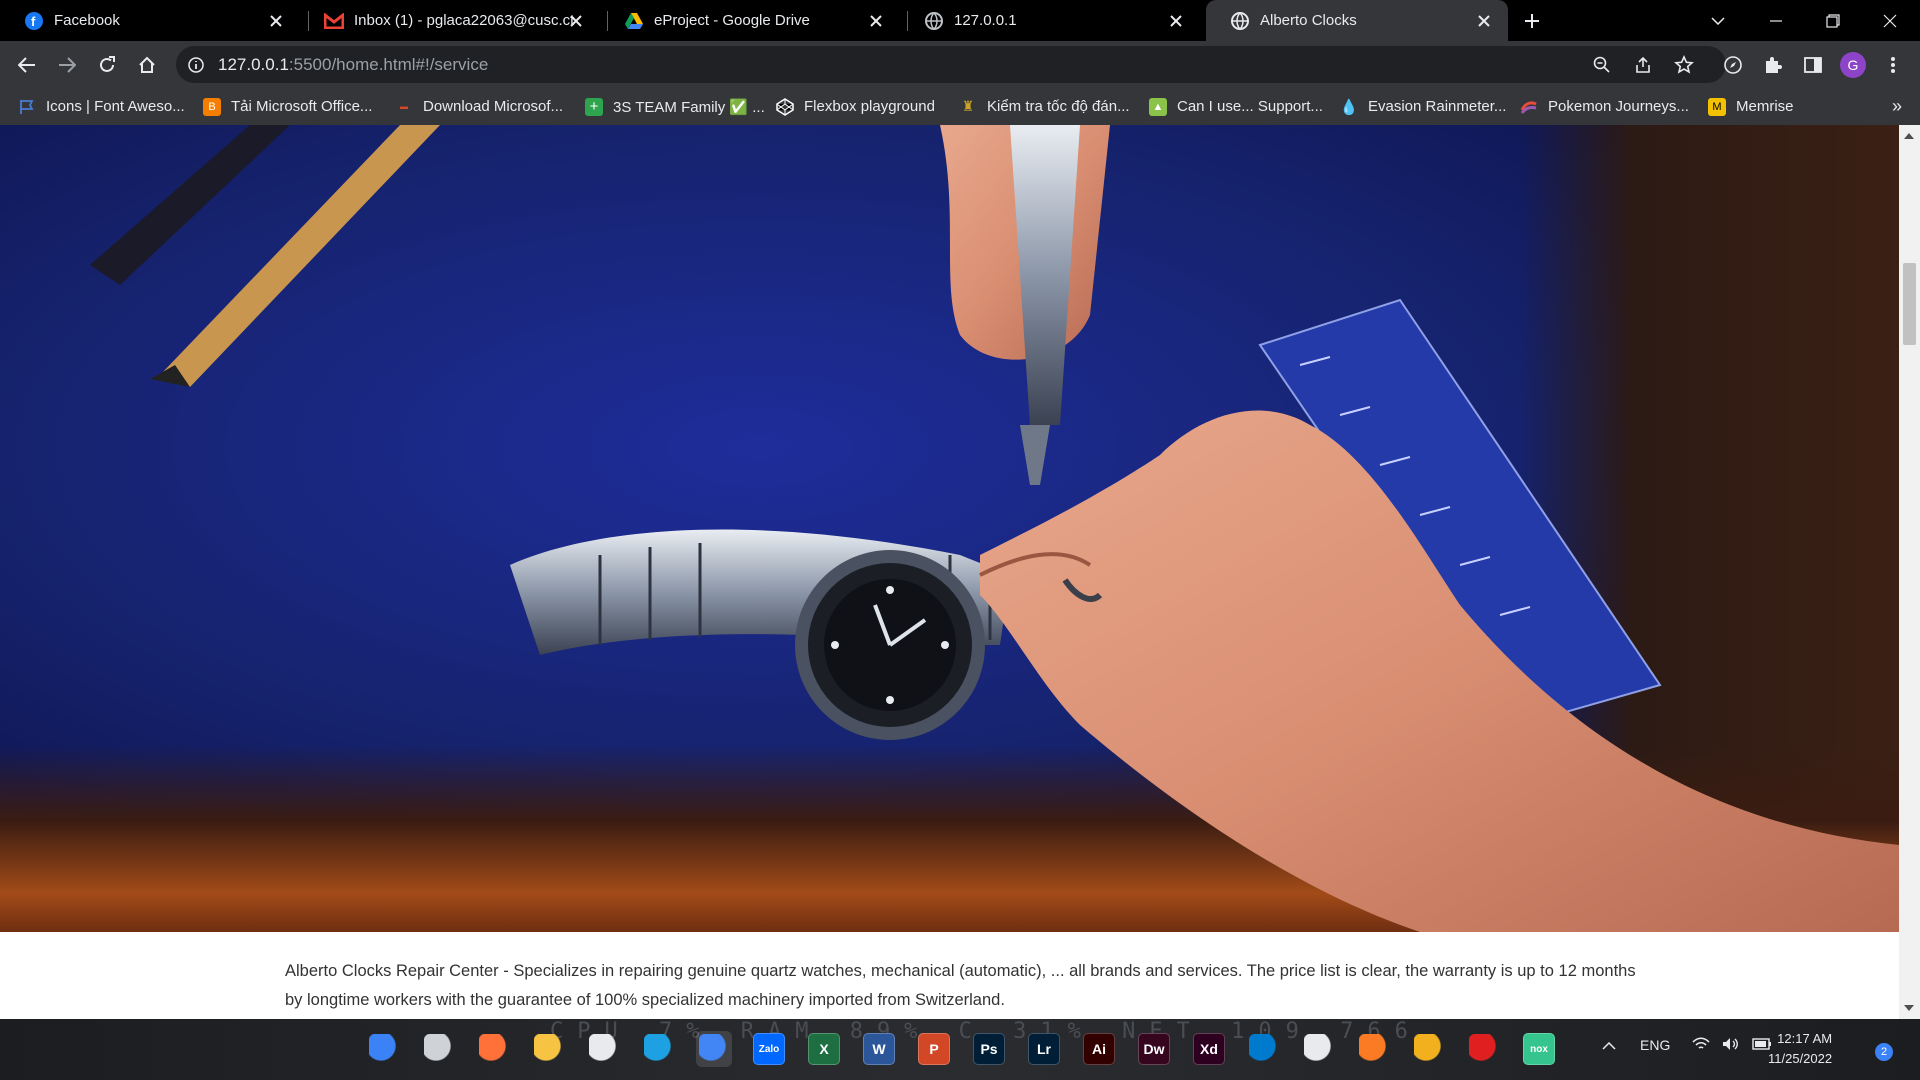  I want to click on tab-alberto-clocks: Alberto Clocks, so click(1357, 20).